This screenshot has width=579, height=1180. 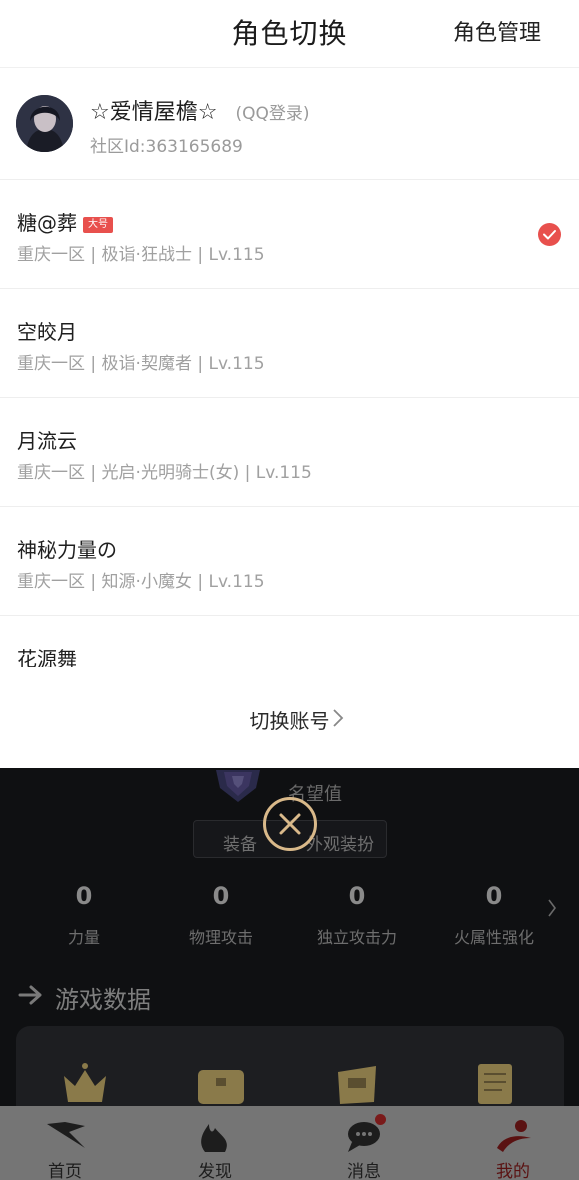 What do you see at coordinates (47, 332) in the screenshot?
I see `role-name: 空皎月` at bounding box center [47, 332].